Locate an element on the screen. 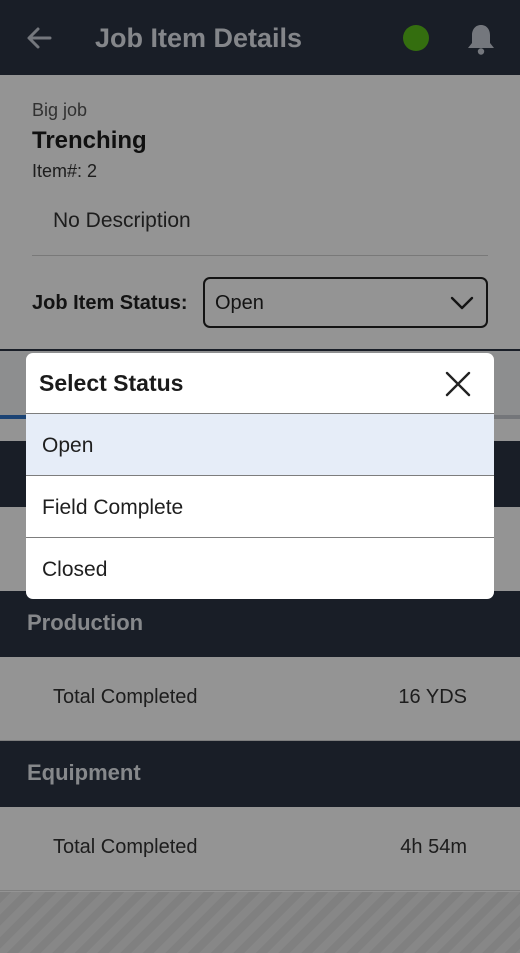  status-option-field-complete: Field Complete is located at coordinates (260, 507).